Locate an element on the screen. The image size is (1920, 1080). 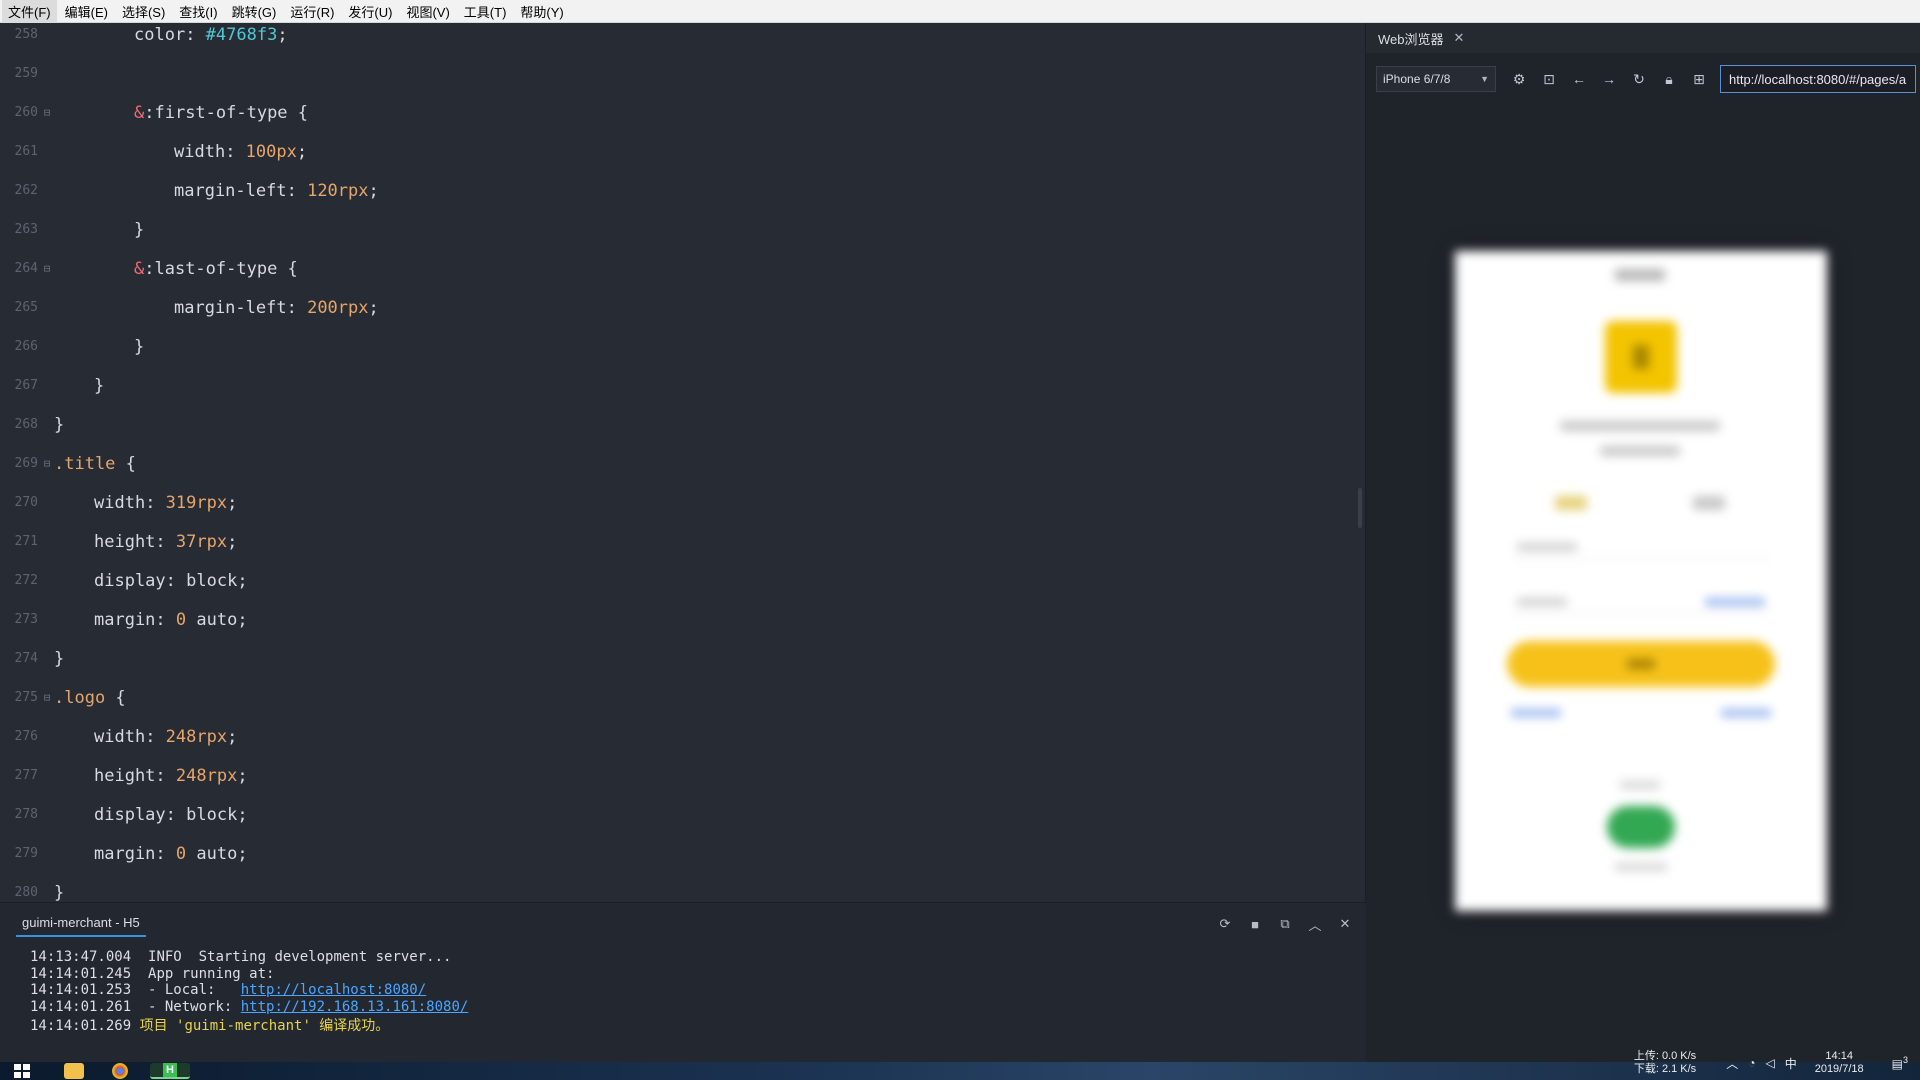
code-line: 264 ⊟ &:last-of-type { is located at coordinates (682, 268).